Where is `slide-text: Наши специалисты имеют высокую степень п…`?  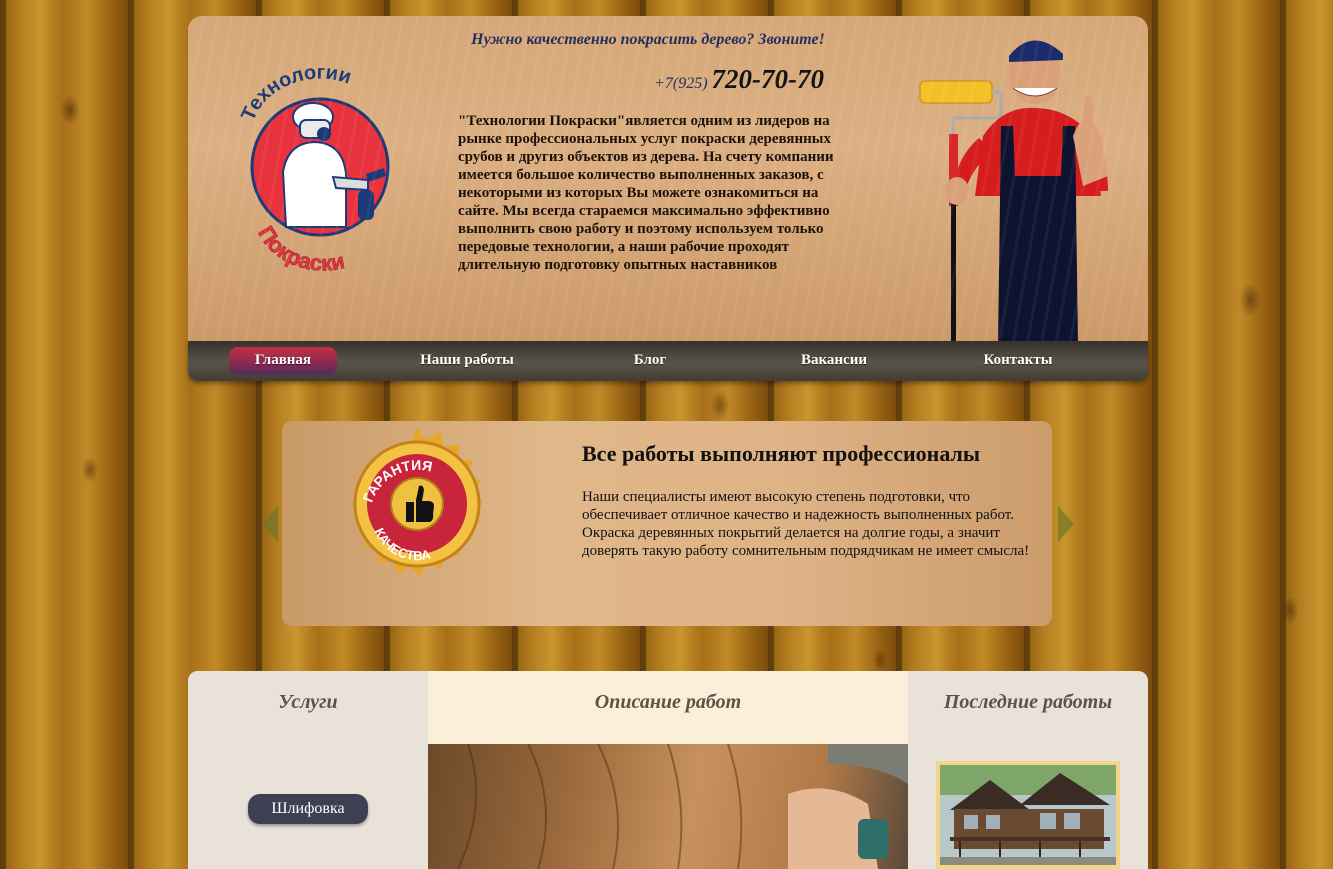 slide-text: Наши специалисты имеют высокую степень п… is located at coordinates (806, 524).